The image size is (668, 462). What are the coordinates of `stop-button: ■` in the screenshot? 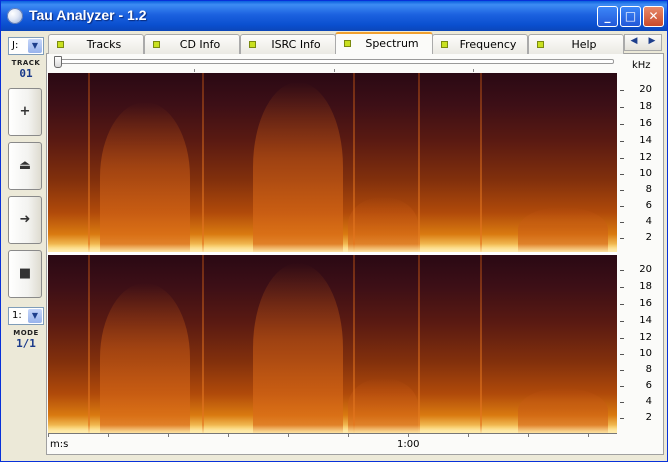 It's located at (25, 274).